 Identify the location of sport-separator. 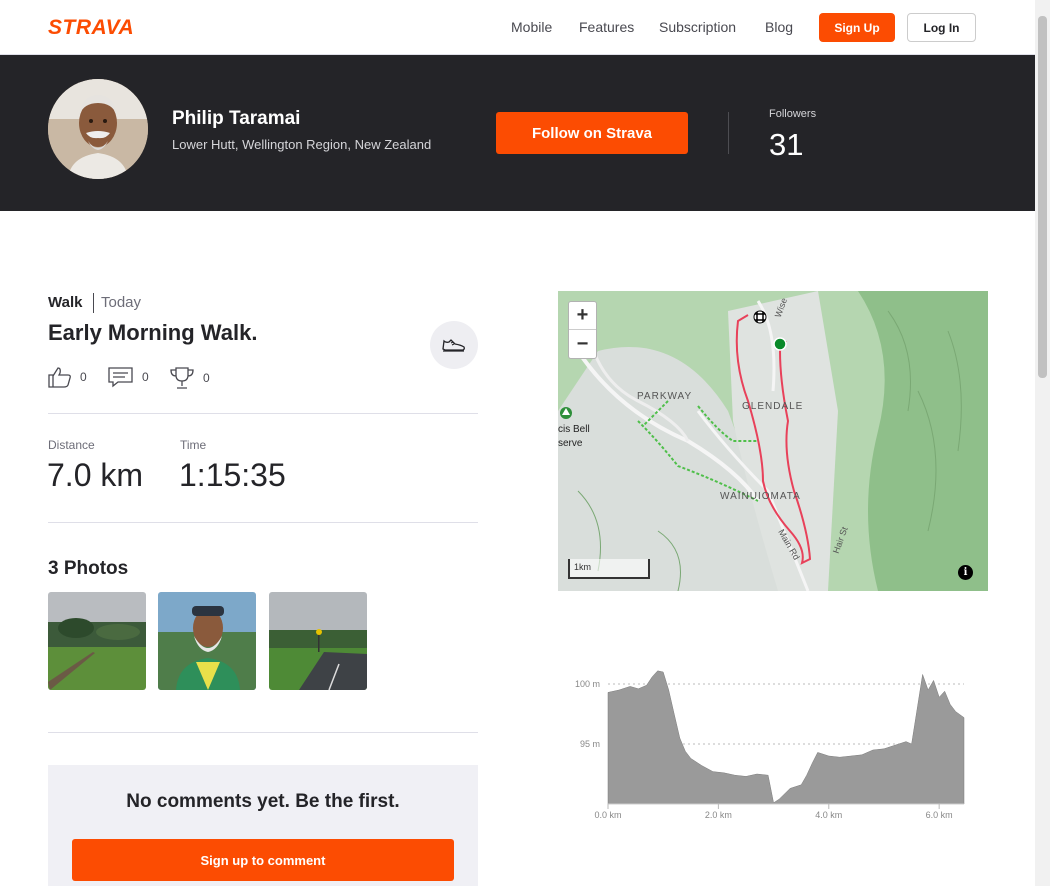
(93, 303).